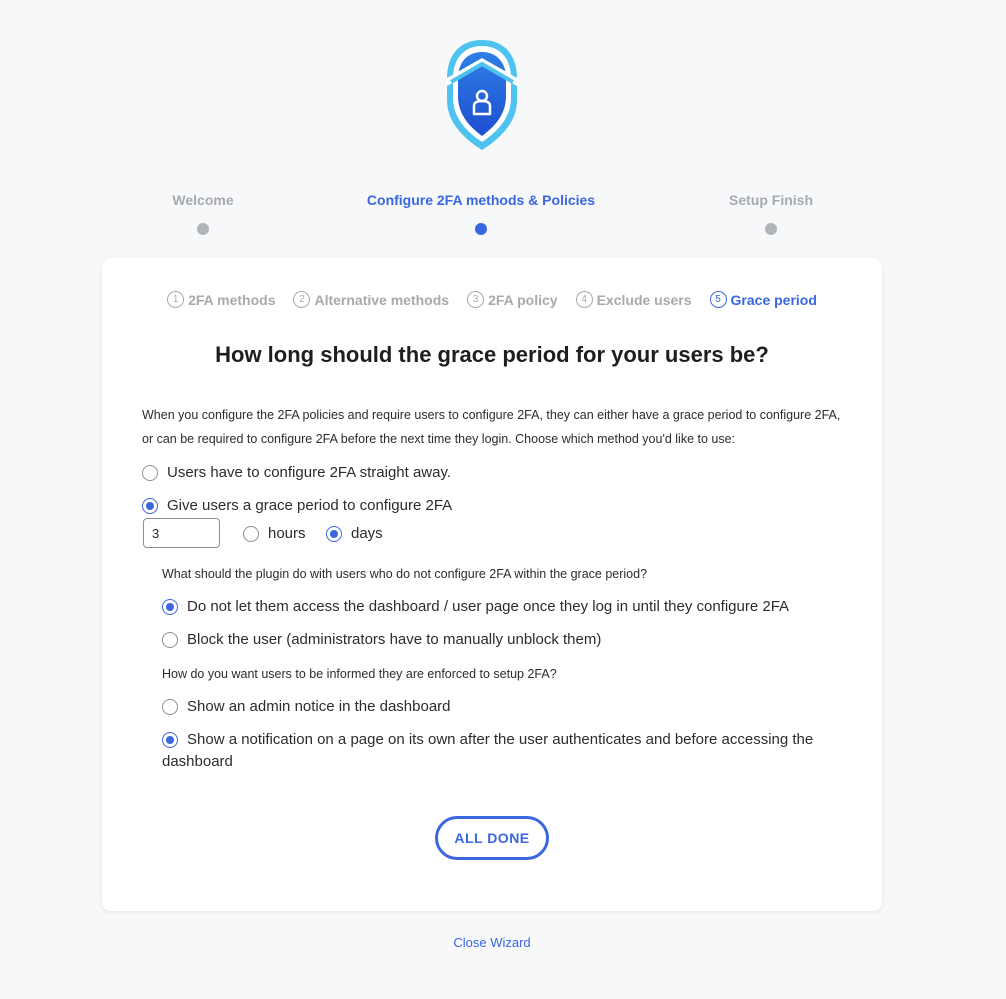 Image resolution: width=1006 pixels, height=999 pixels. What do you see at coordinates (773, 299) in the screenshot?
I see `substep-label: Grace period` at bounding box center [773, 299].